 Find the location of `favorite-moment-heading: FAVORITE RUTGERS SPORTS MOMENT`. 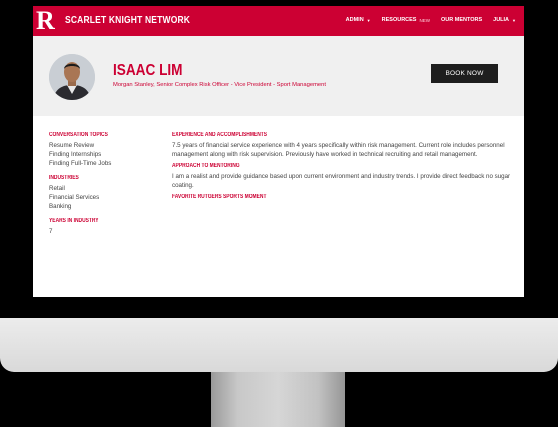

favorite-moment-heading: FAVORITE RUTGERS SPORTS MOMENT is located at coordinates (219, 197).